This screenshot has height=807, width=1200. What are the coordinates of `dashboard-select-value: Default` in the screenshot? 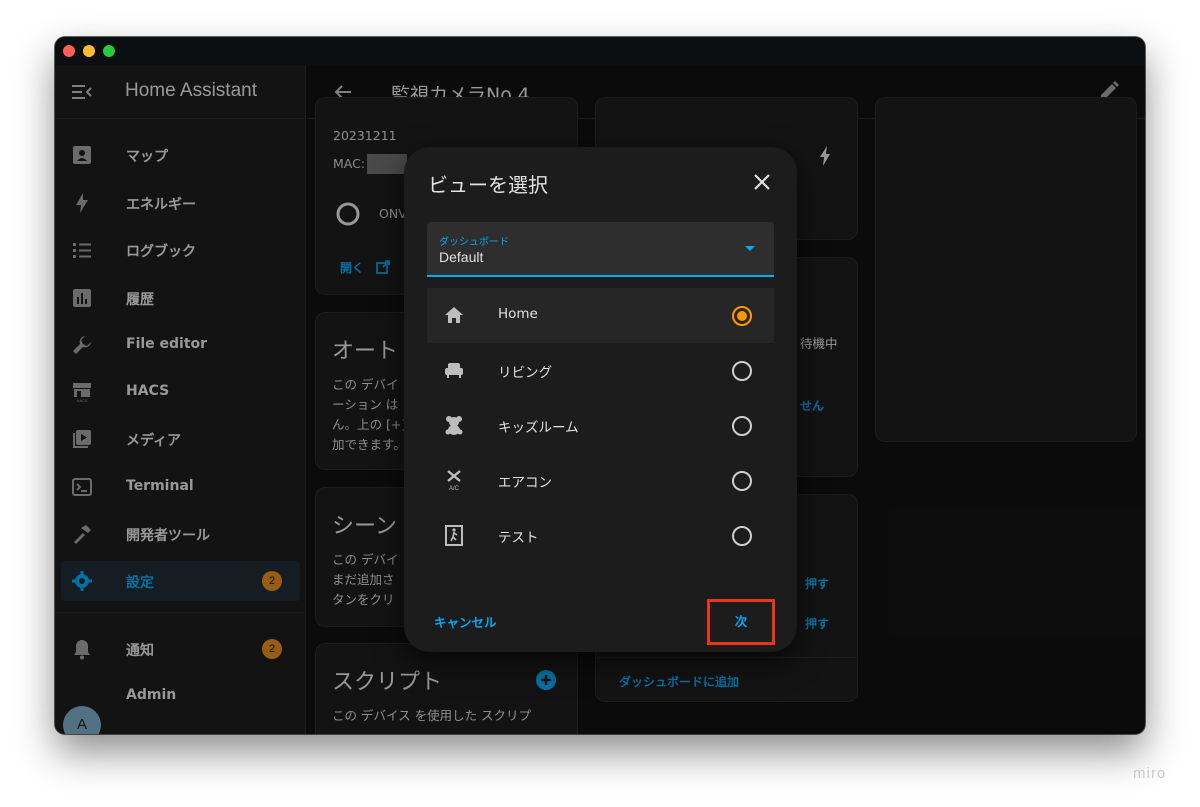 It's located at (461, 257).